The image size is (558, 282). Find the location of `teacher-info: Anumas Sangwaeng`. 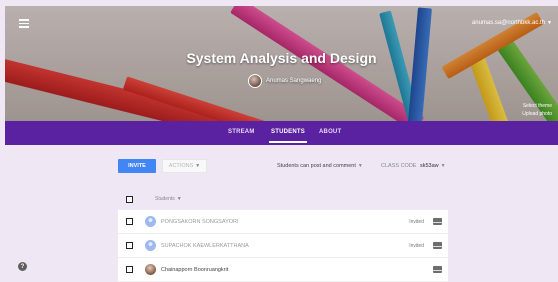

teacher-info: Anumas Sangwaeng is located at coordinates (284, 81).